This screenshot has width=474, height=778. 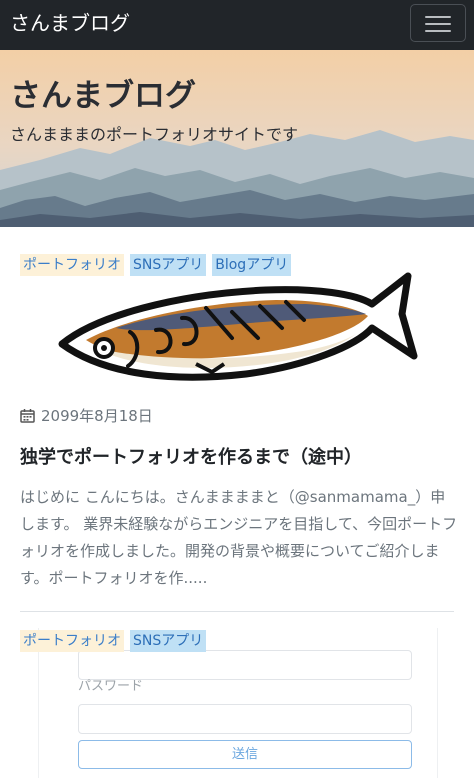 What do you see at coordinates (245, 665) in the screenshot?
I see `username-field` at bounding box center [245, 665].